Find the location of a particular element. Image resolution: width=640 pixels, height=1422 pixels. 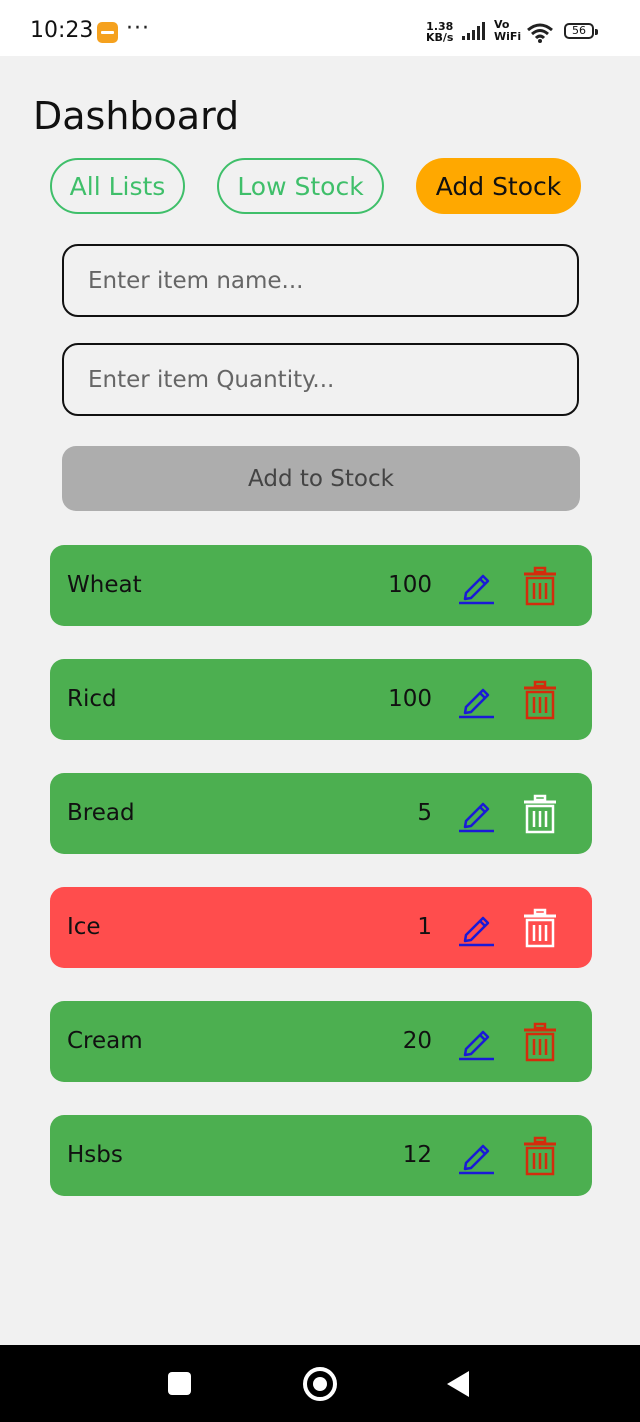

signal-icon is located at coordinates (473, 31).